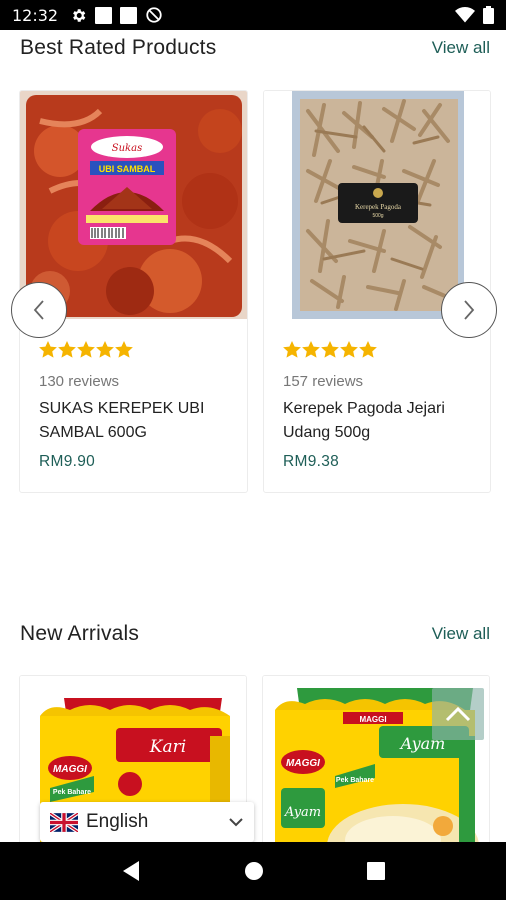 This screenshot has height=900, width=506. Describe the element at coordinates (154, 15) in the screenshot. I see `do-not-disturb-icon` at that location.